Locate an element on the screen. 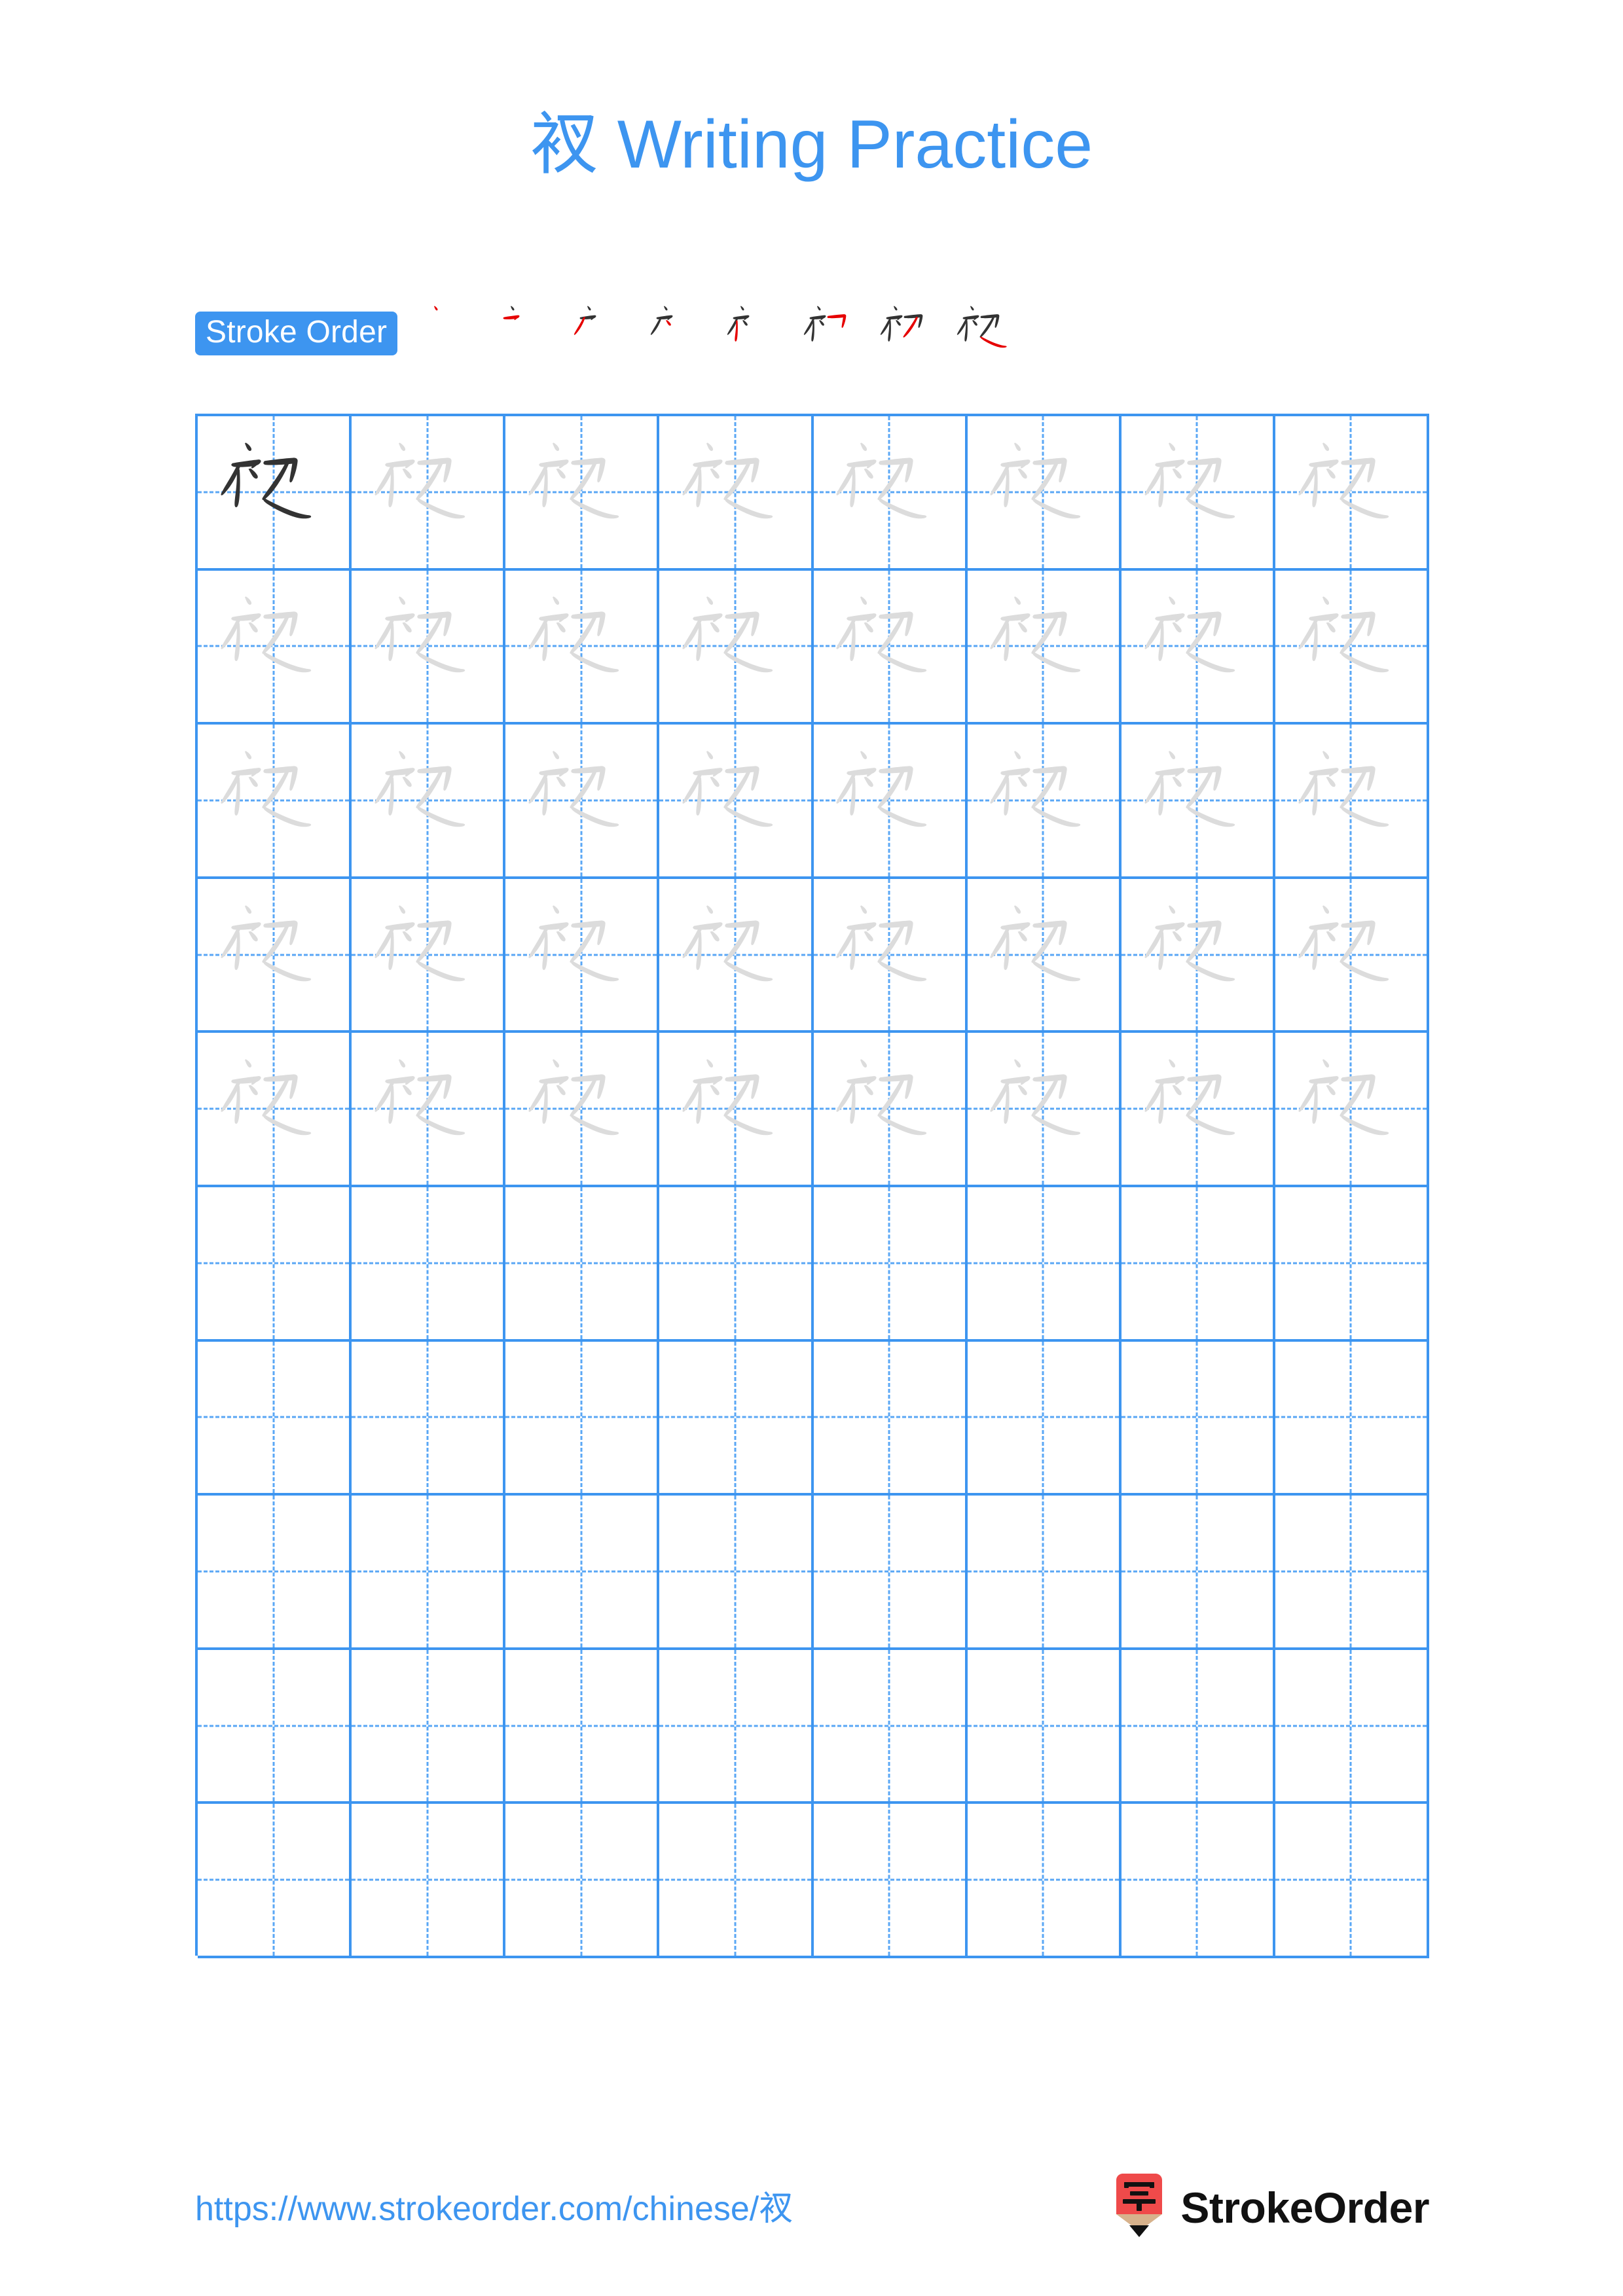 This screenshot has height=2296, width=1623. footer-url-link: https://www.strokeorder.com/chinese/衩 is located at coordinates (494, 2205).